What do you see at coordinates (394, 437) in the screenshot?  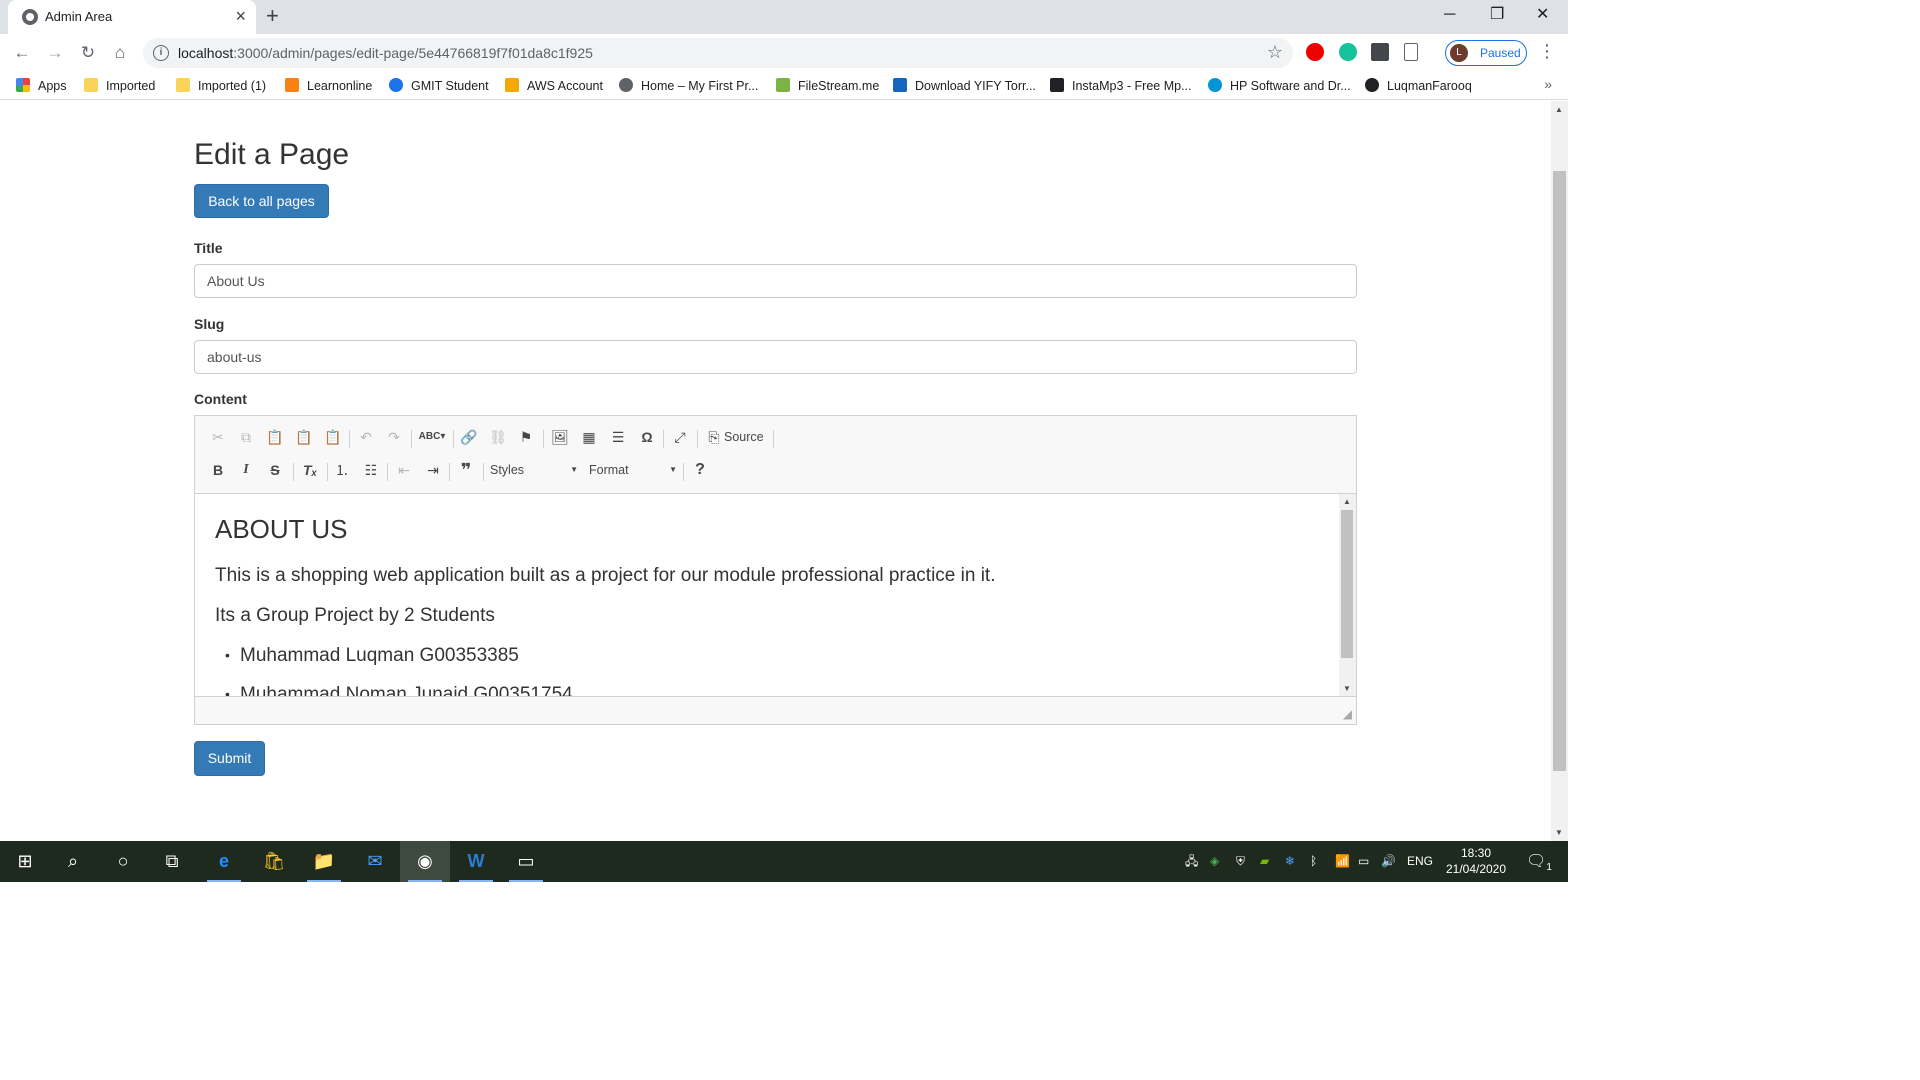 I see `redo-icon: ↷` at bounding box center [394, 437].